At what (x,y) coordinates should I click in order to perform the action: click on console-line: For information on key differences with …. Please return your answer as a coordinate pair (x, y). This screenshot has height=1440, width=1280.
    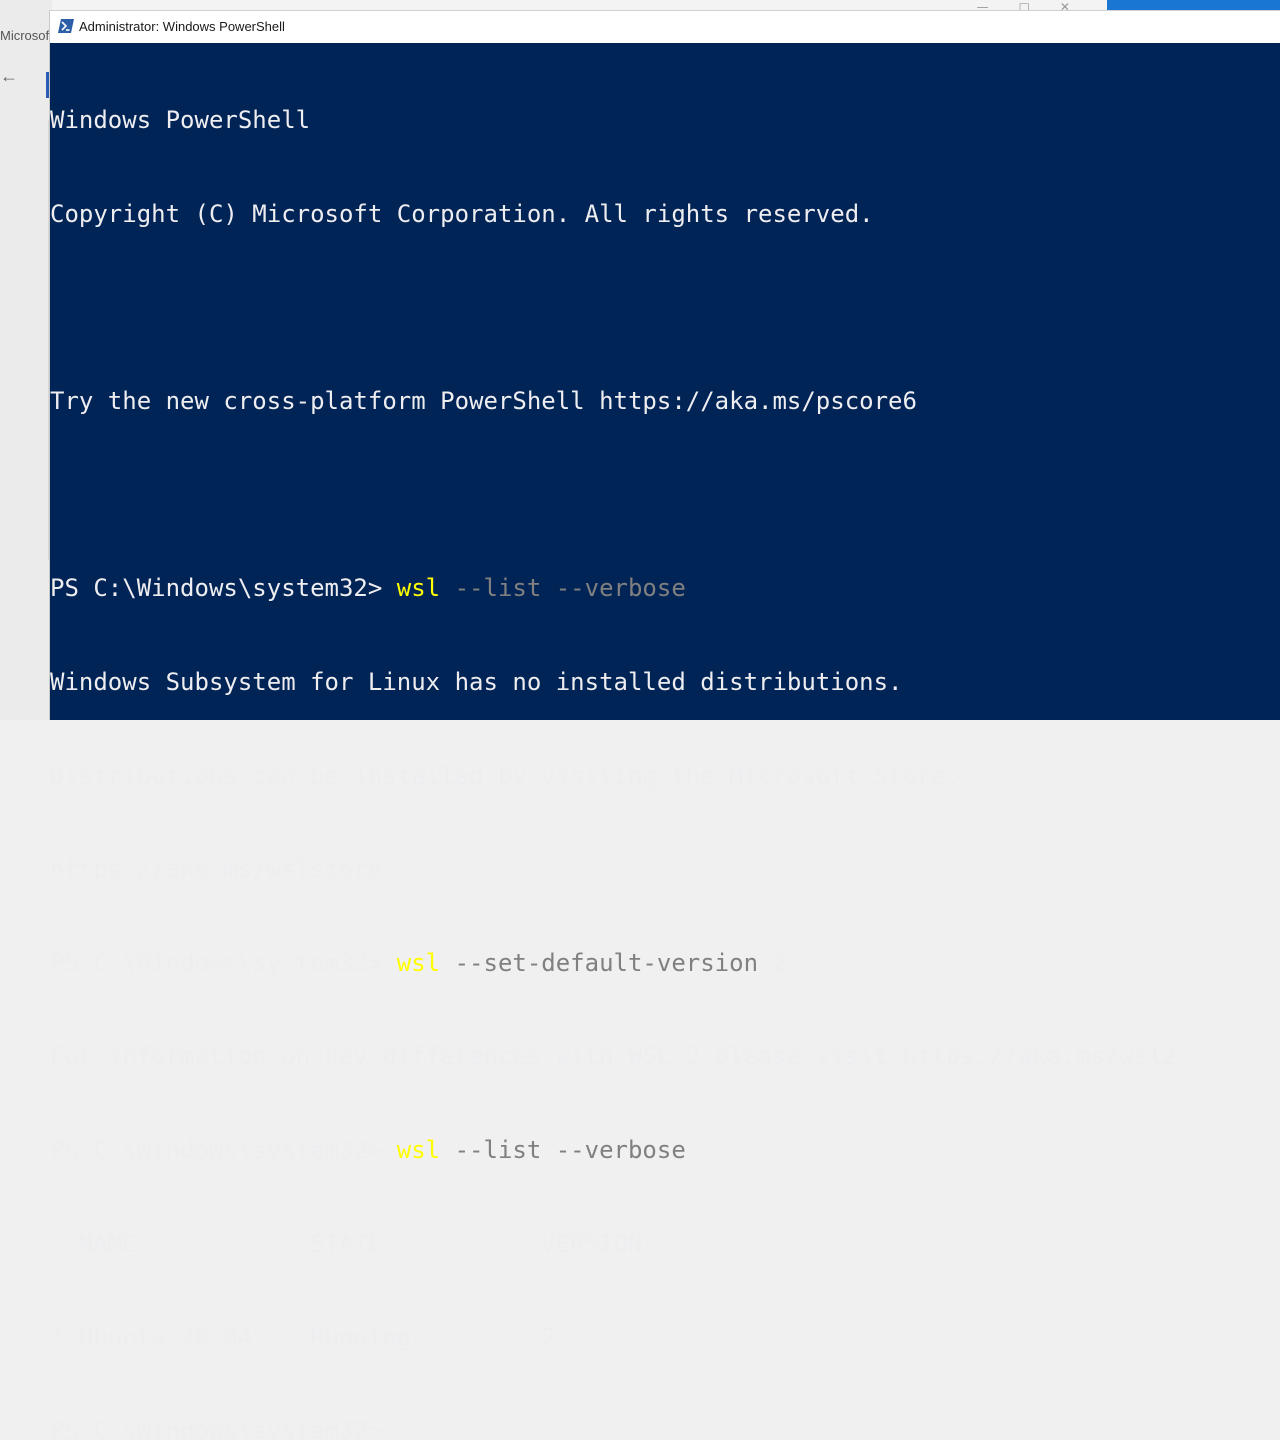
    Looking at the image, I should click on (665, 1056).